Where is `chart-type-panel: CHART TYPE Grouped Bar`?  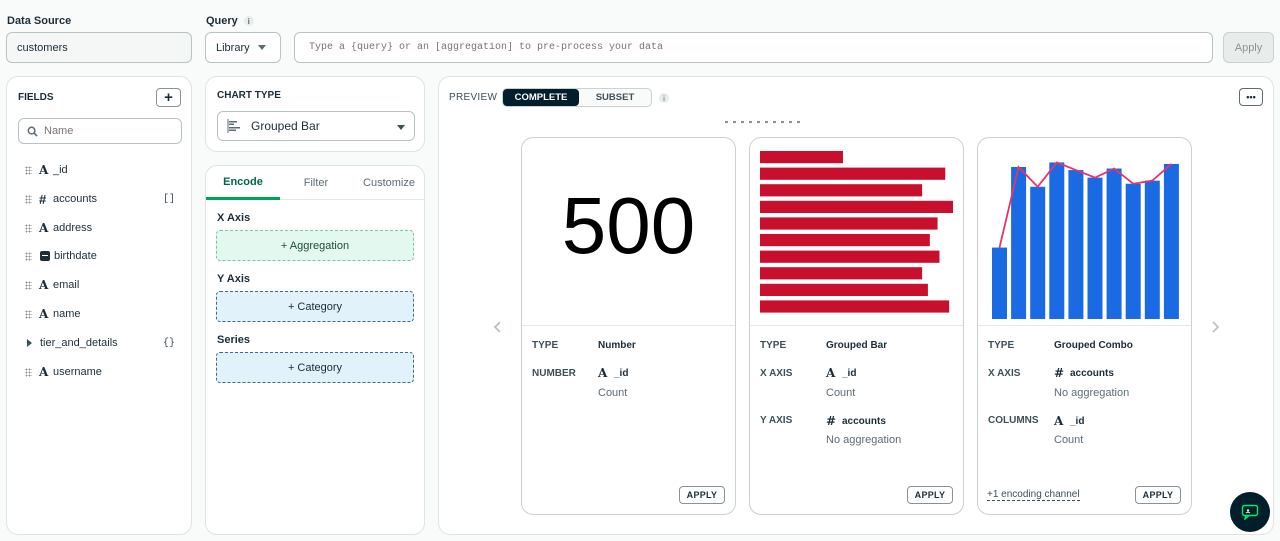 chart-type-panel: CHART TYPE Grouped Bar is located at coordinates (315, 114).